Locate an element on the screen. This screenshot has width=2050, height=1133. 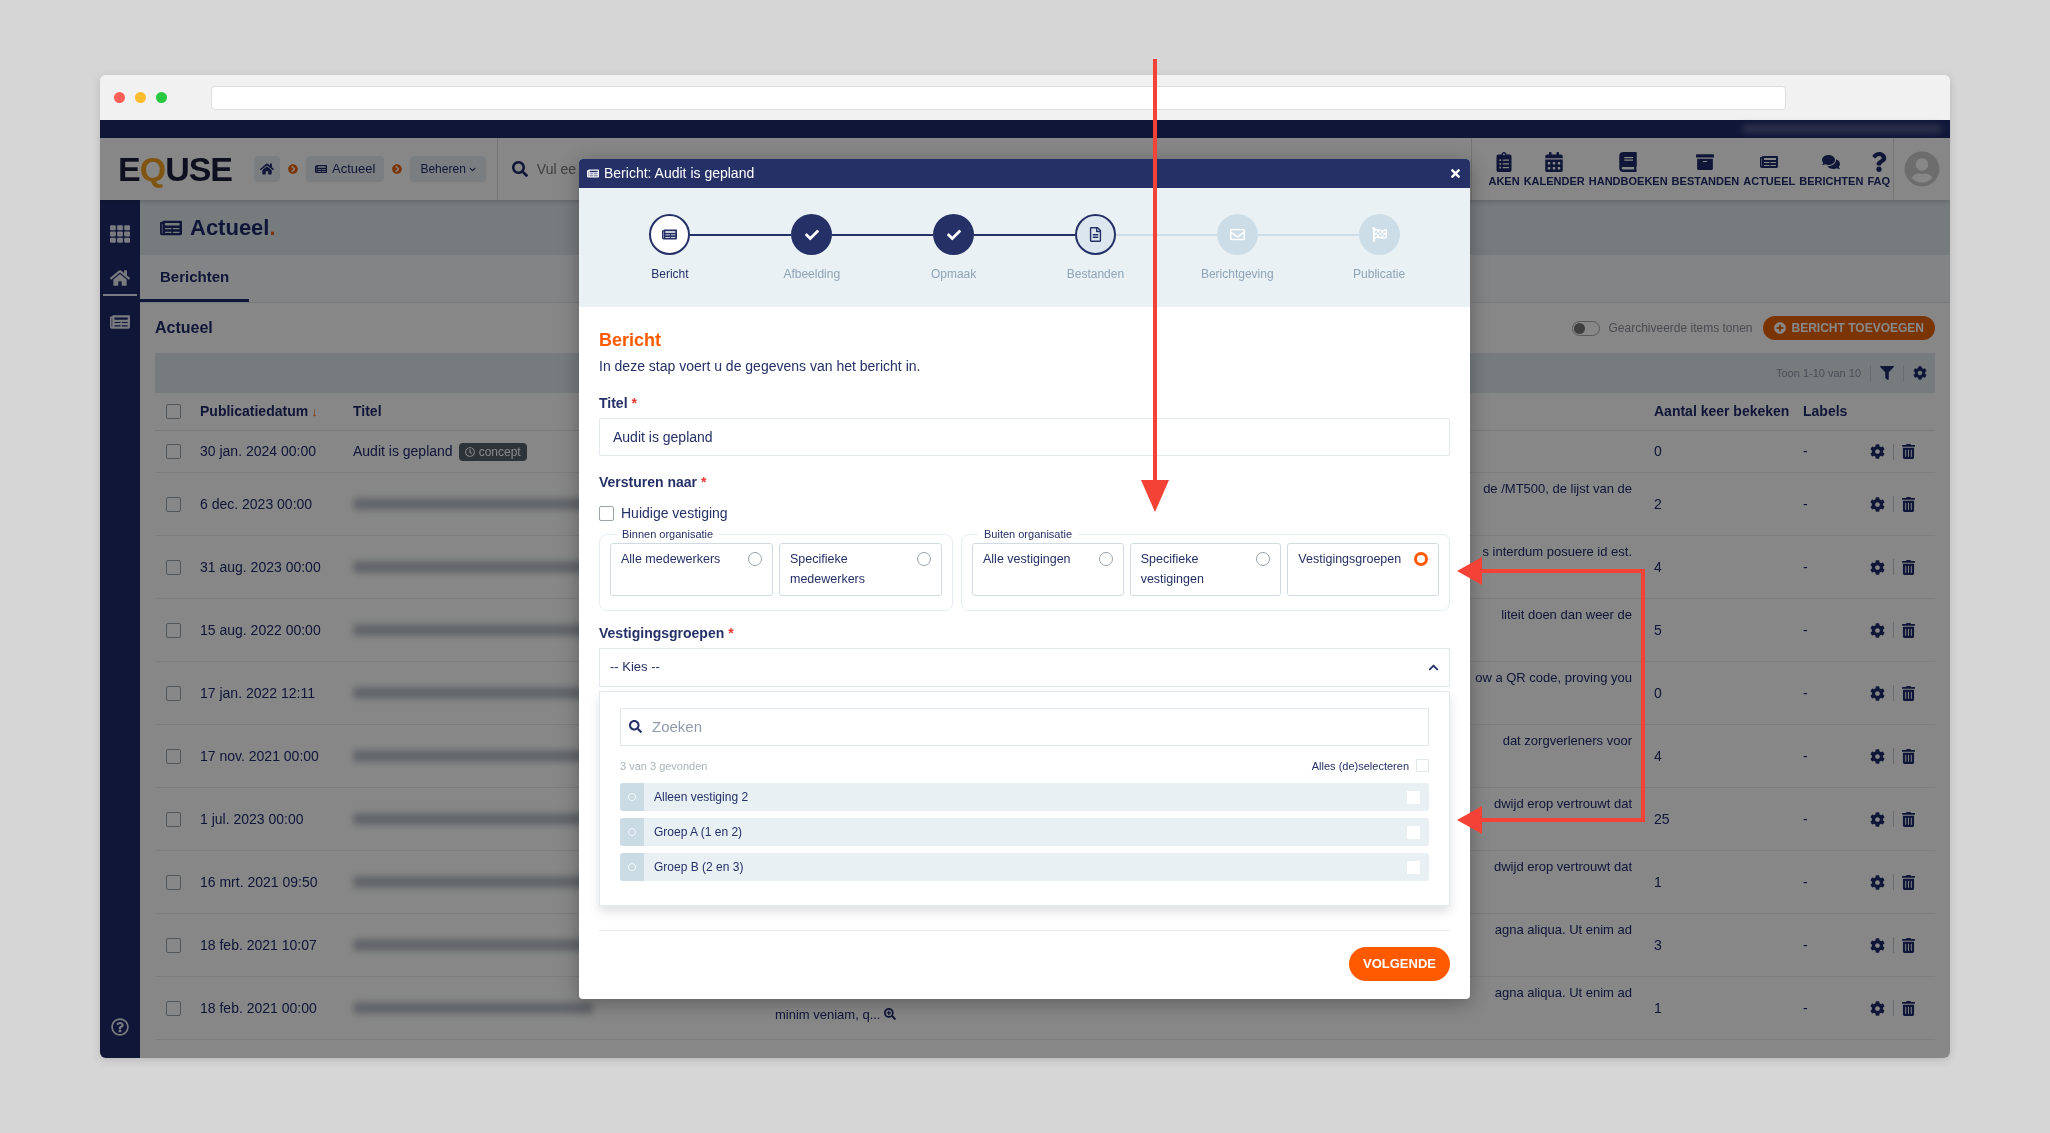
breadcrumb-link: Actueel is located at coordinates (345, 169).